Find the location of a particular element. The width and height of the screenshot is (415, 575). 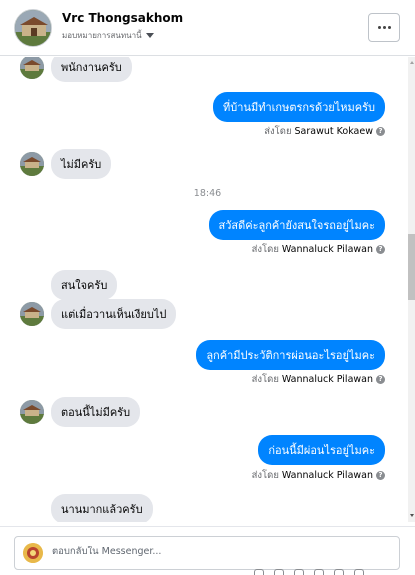

contact-avatar is located at coordinates (33, 28).